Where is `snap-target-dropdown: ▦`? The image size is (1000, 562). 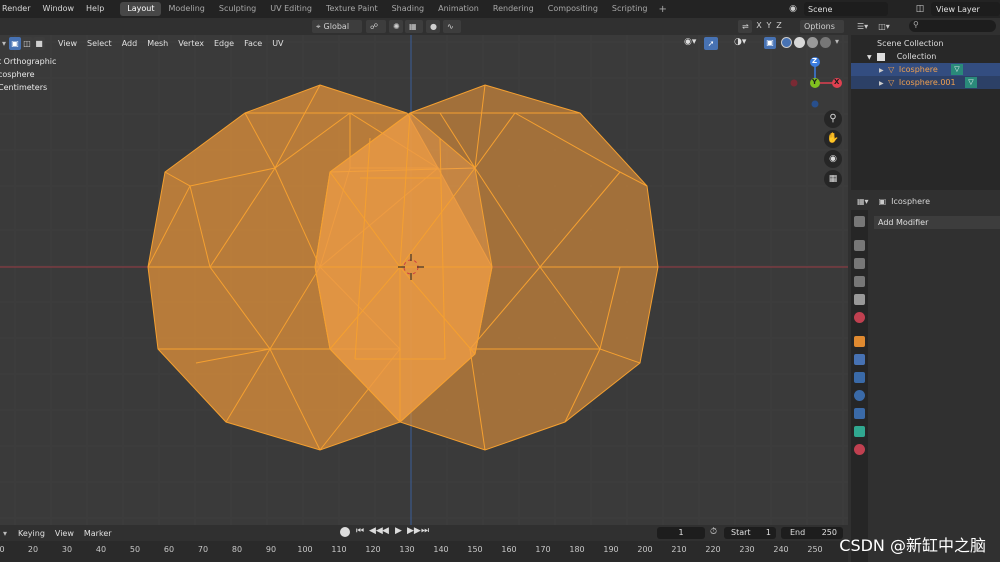
snap-target-dropdown: ▦ is located at coordinates (414, 26).